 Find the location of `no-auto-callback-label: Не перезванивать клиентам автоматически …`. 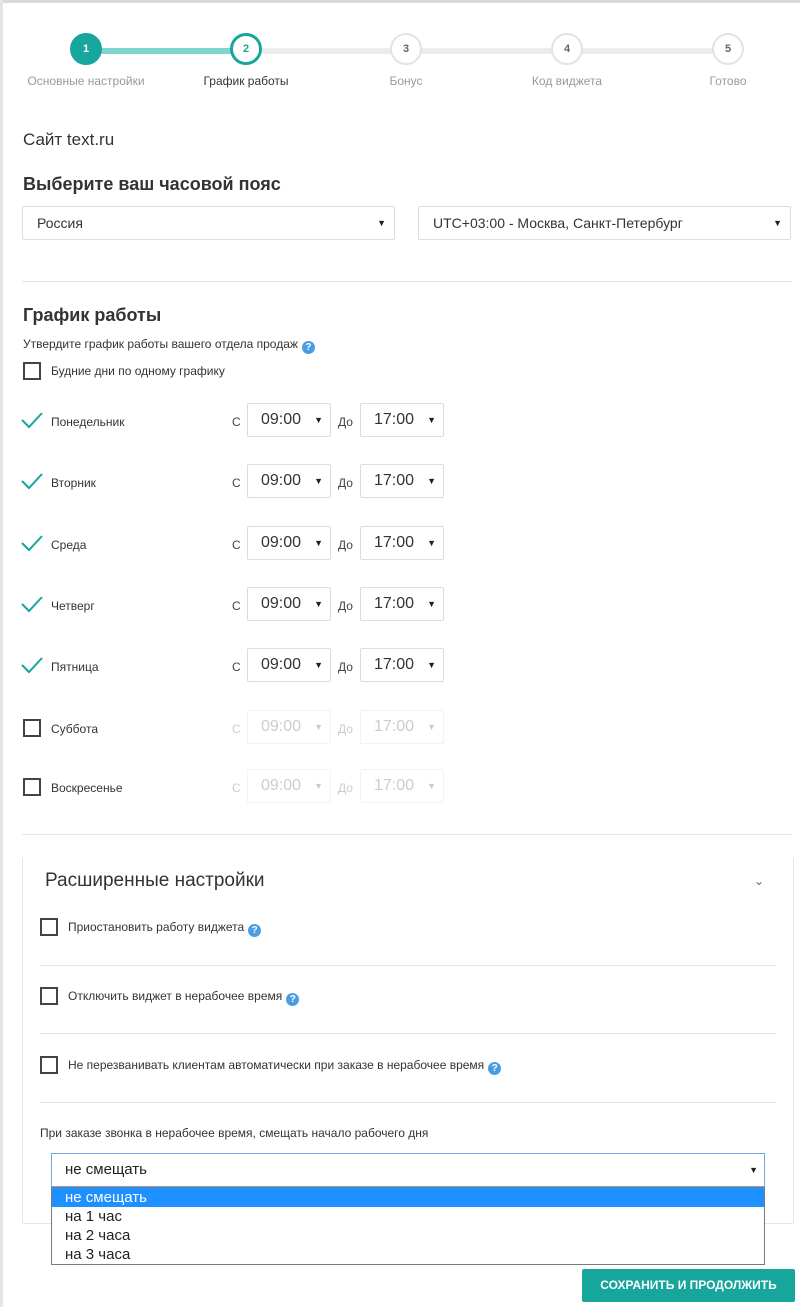

no-auto-callback-label: Не перезванивать клиентам автоматически … is located at coordinates (285, 1066).